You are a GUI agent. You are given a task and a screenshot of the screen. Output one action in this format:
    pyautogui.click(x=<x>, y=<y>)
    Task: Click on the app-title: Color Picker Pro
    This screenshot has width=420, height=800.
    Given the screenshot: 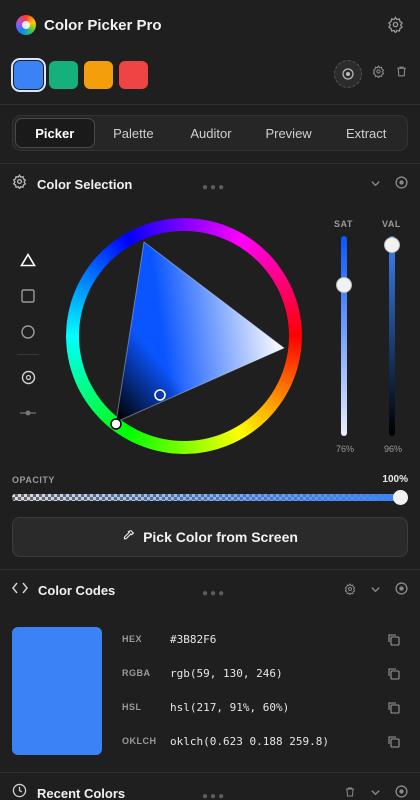 What is the action you would take?
    pyautogui.click(x=103, y=25)
    